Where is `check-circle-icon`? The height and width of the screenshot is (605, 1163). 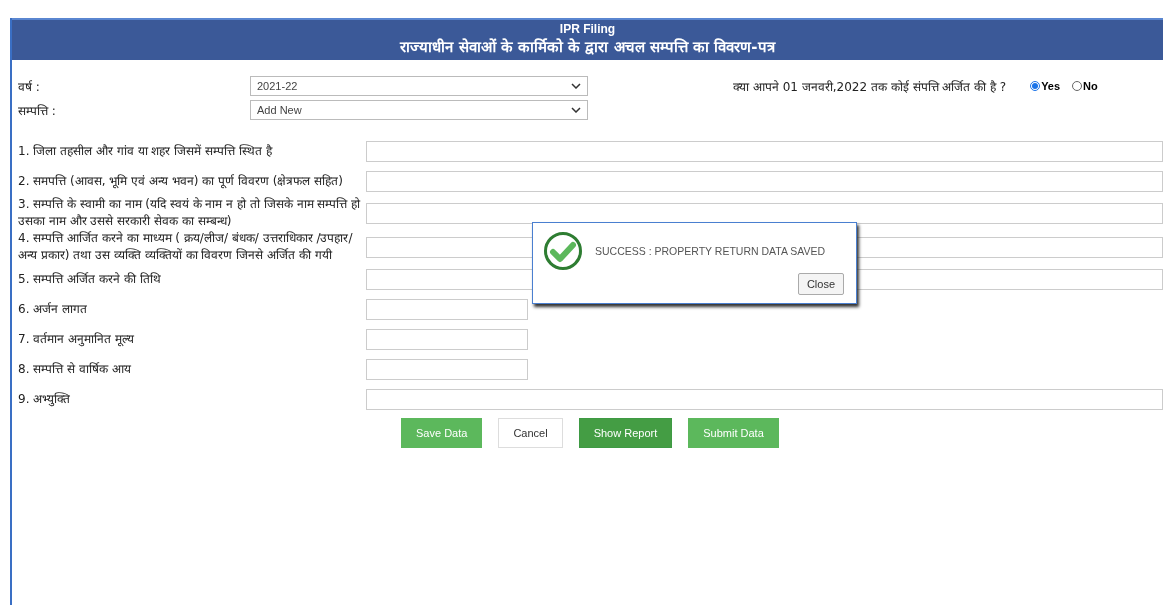
check-circle-icon is located at coordinates (563, 251).